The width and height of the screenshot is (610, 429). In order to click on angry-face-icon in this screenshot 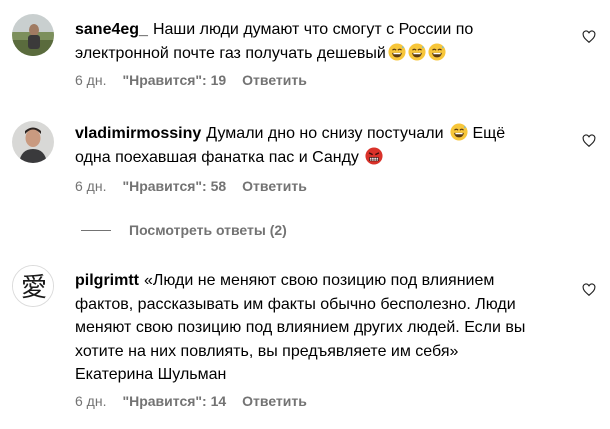, I will do `click(374, 155)`.